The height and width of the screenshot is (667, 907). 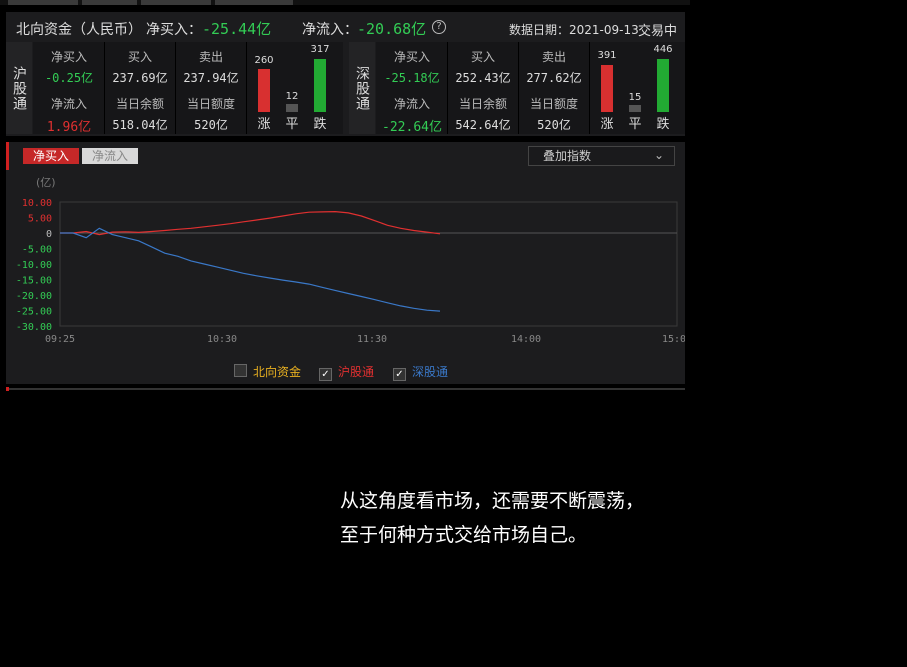 What do you see at coordinates (79, 30) in the screenshot?
I see `panel-title: 北向资金（人民币）` at bounding box center [79, 30].